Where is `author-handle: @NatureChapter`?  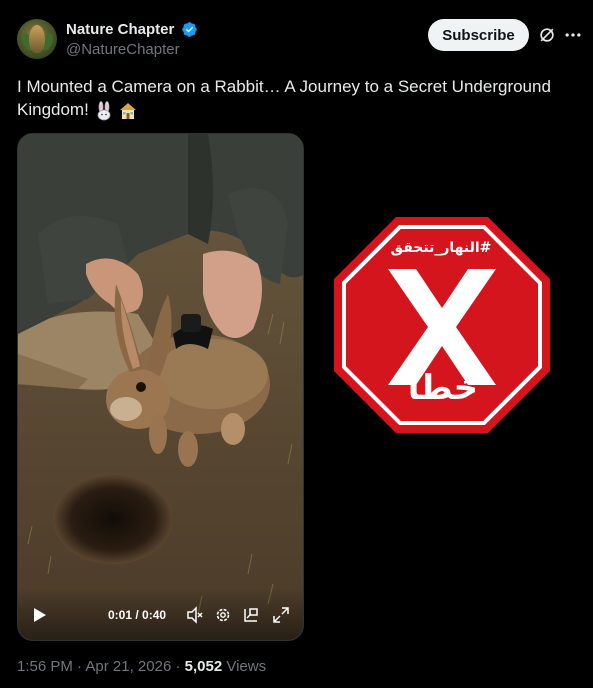
author-handle: @NatureChapter is located at coordinates (123, 49).